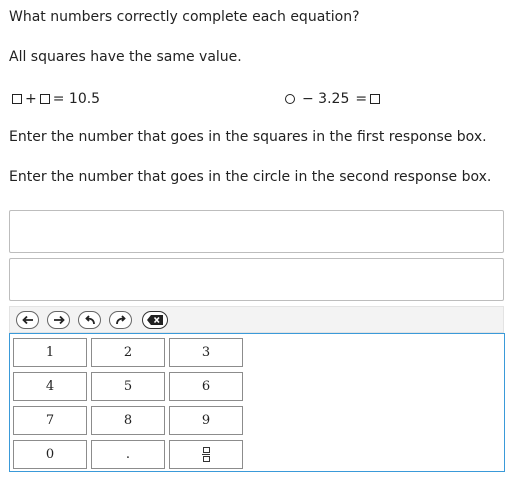  I want to click on undo-icon, so click(89, 319).